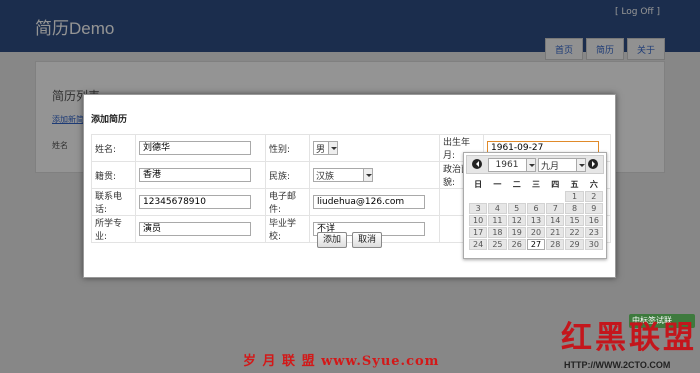 Image resolution: width=700 pixels, height=373 pixels. Describe the element at coordinates (343, 175) in the screenshot. I see `ethnicity-select: 汉族` at that location.